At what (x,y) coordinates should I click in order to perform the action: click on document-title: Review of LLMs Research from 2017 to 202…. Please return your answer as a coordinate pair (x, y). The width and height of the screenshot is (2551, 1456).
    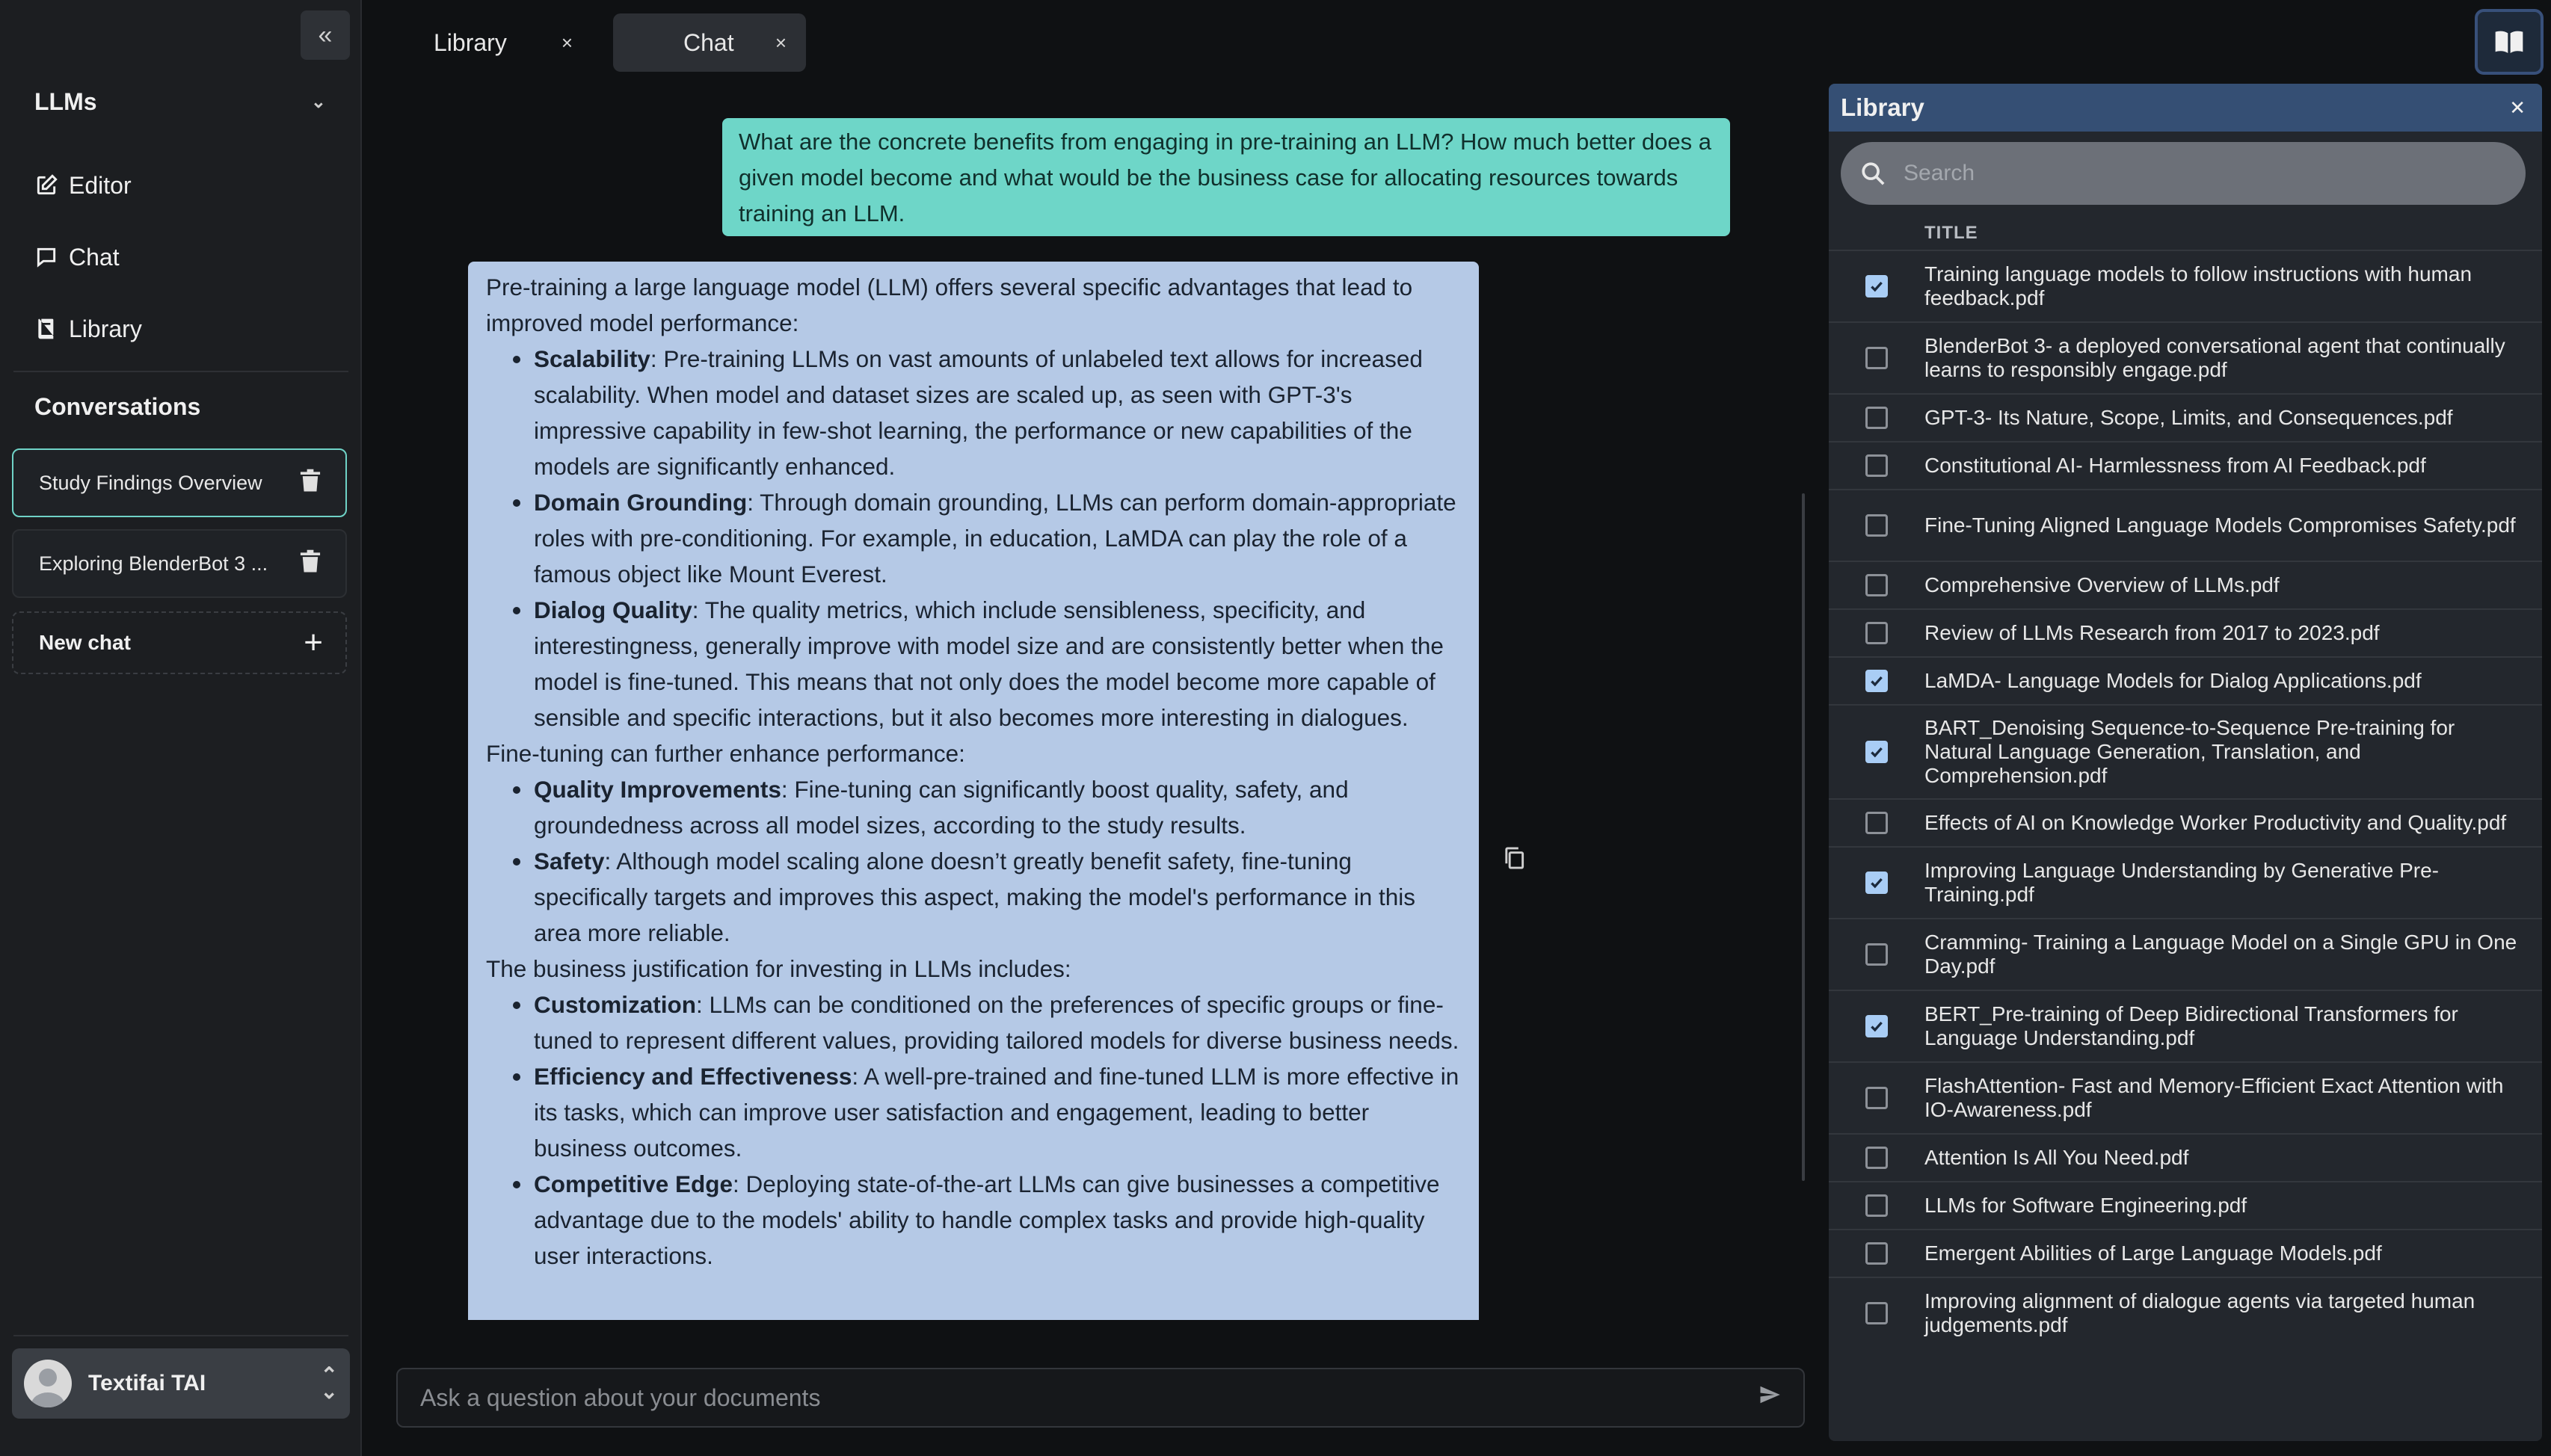
    Looking at the image, I should click on (2152, 632).